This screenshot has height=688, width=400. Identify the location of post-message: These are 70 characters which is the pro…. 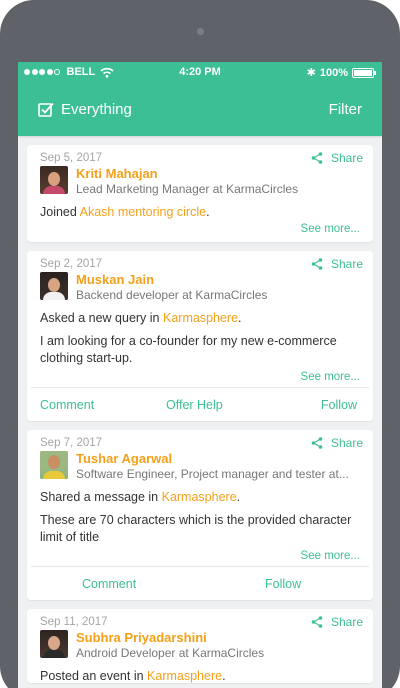
(196, 528).